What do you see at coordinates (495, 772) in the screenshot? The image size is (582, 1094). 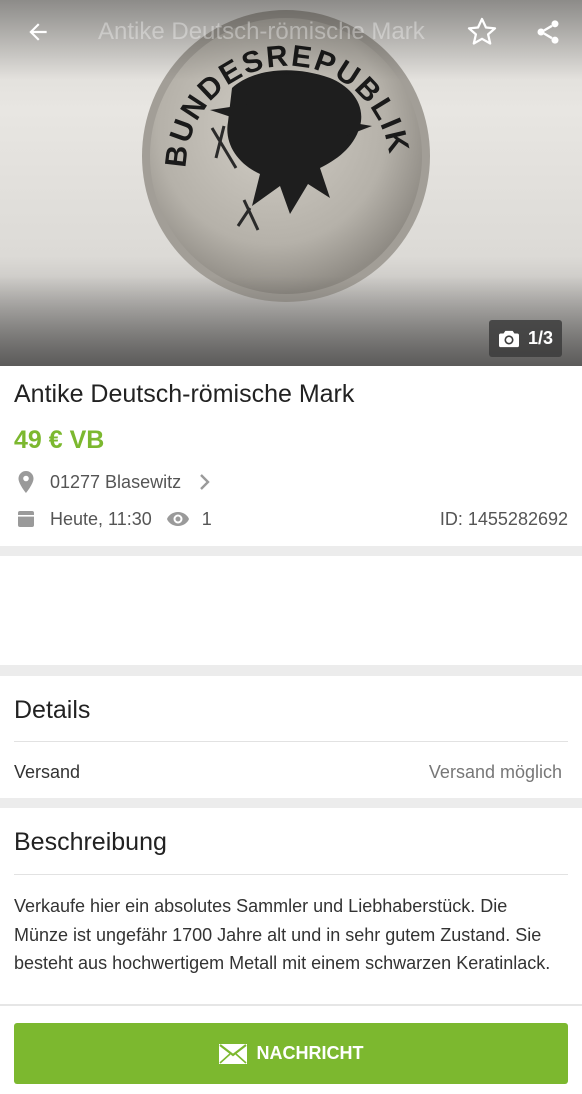 I see `shipping-value: Versand möglich` at bounding box center [495, 772].